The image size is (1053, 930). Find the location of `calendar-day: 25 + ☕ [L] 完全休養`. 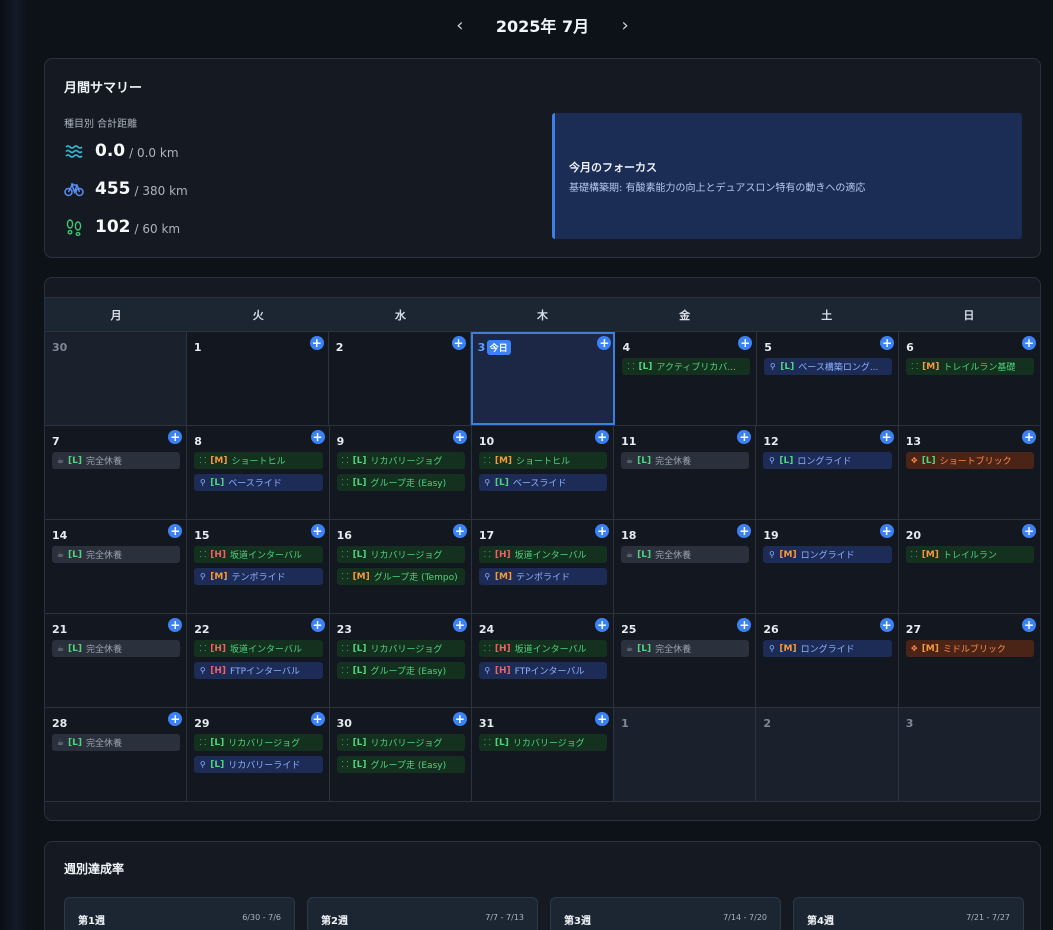

calendar-day: 25 + ☕ [L] 完全休養 is located at coordinates (685, 660).